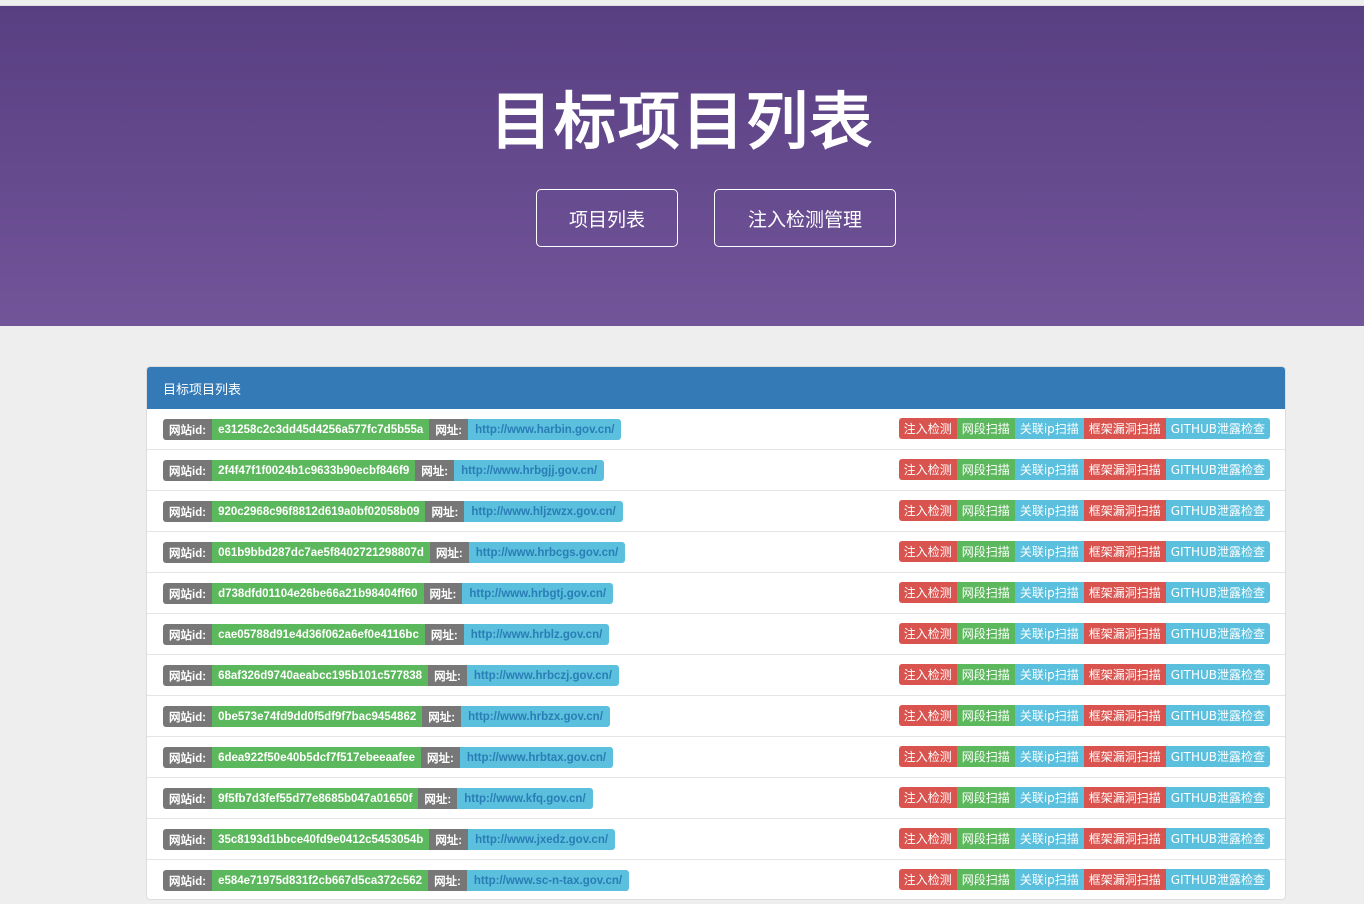 This screenshot has height=904, width=1364. Describe the element at coordinates (317, 716) in the screenshot. I see `site-id-value: 0be573e74fd9dd0f5df9f7bac9454862` at that location.